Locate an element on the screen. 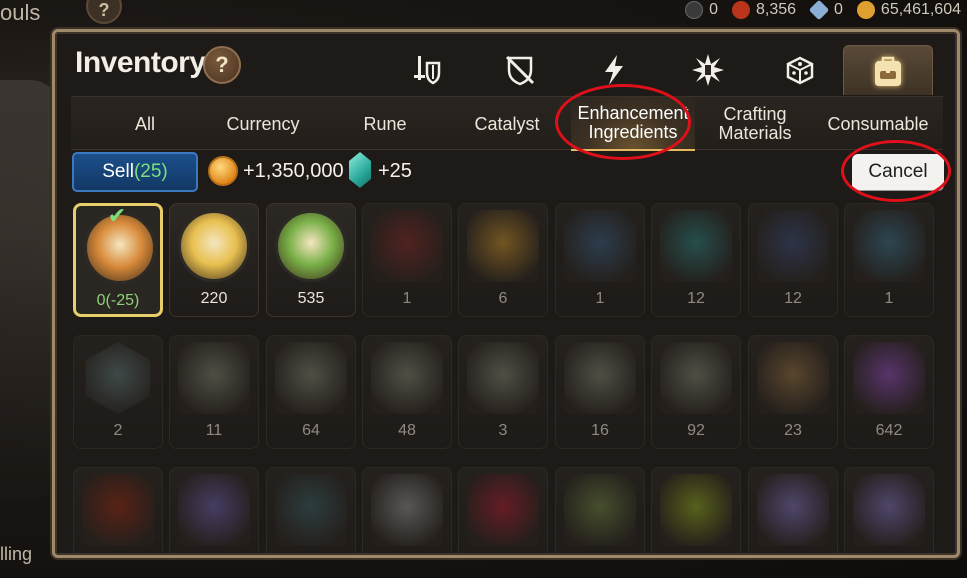 This screenshot has width=967, height=578. item-slot-rune-red-tablet: 1 is located at coordinates (407, 260).